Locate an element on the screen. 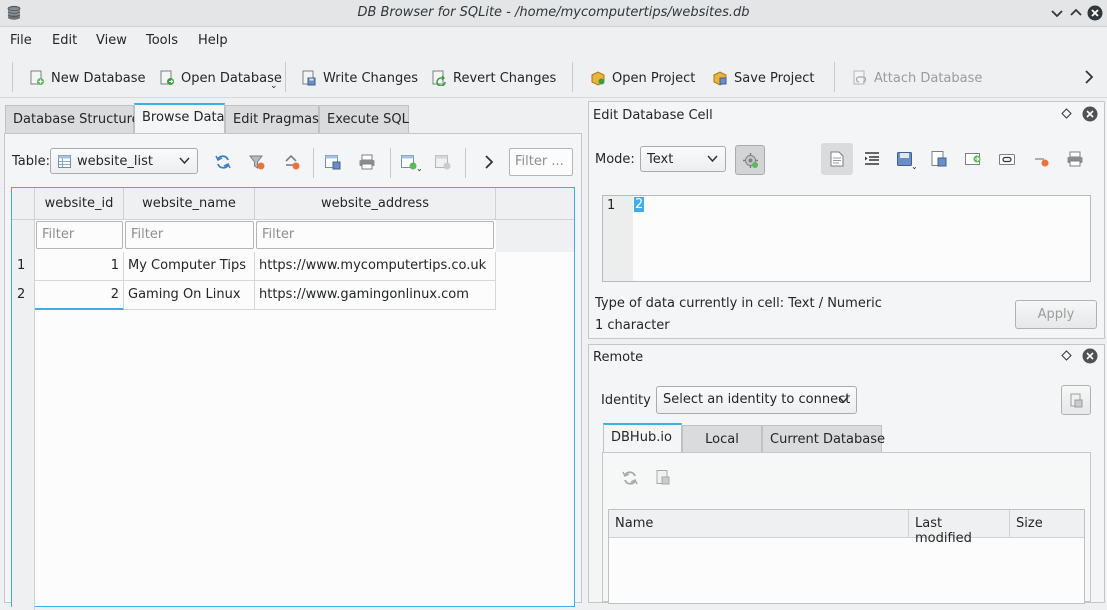  row-header-2: 2 is located at coordinates (23, 295).